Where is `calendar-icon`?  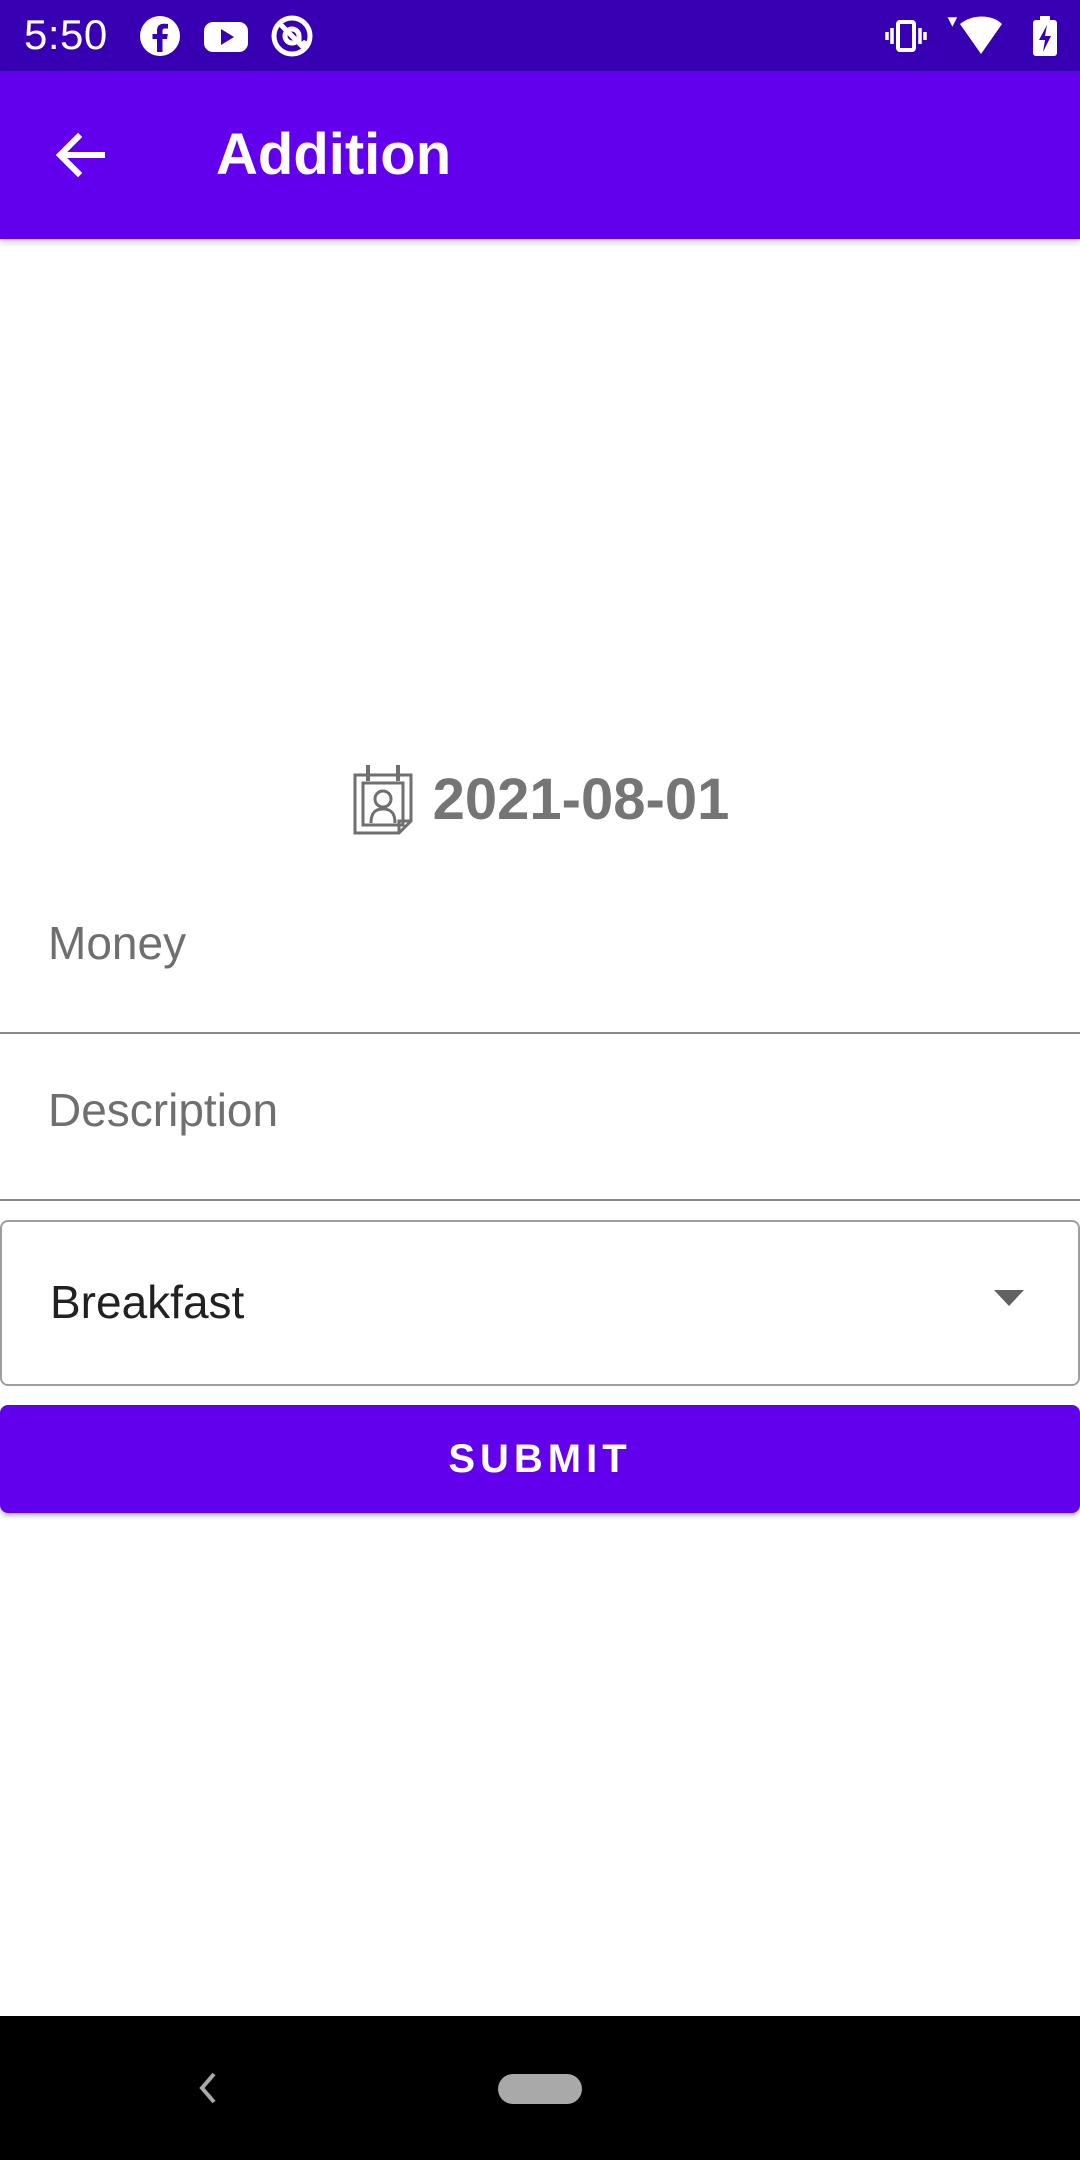 calendar-icon is located at coordinates (383, 800).